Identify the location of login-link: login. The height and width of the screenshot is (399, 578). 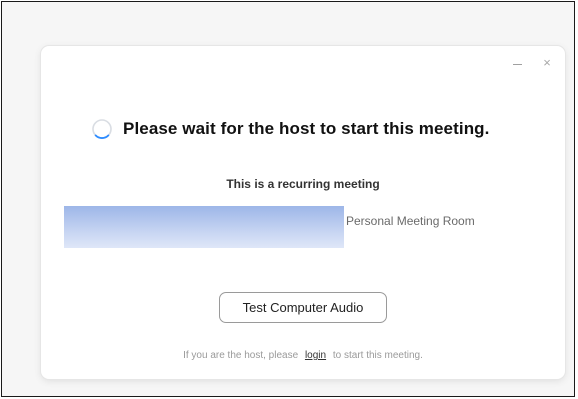
(315, 355).